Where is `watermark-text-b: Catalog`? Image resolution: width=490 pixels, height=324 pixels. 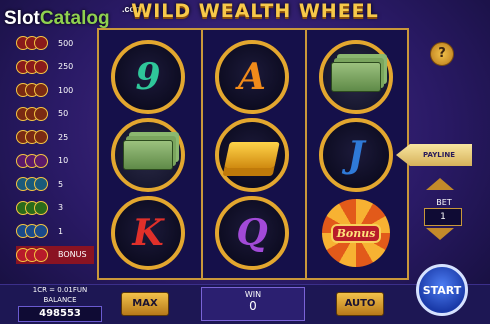
watermark-text-b: Catalog is located at coordinates (74, 18).